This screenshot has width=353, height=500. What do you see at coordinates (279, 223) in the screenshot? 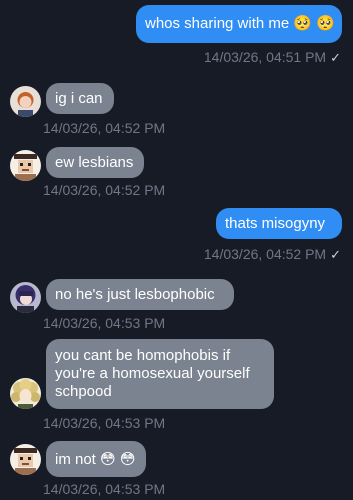
I see `message-bubble-outgoing: thats misogyny` at bounding box center [279, 223].